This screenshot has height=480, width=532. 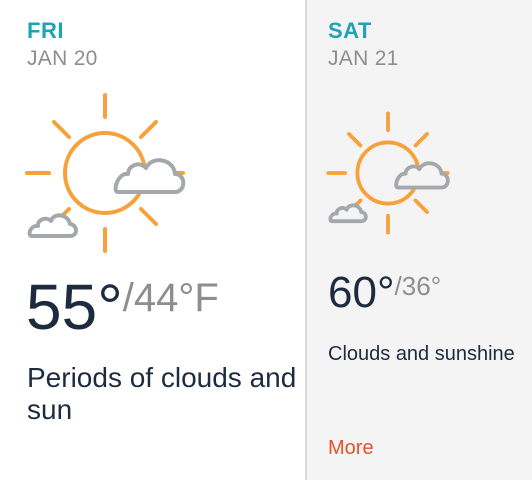 I want to click on weather-description: Clouds and sunshine, so click(x=421, y=354).